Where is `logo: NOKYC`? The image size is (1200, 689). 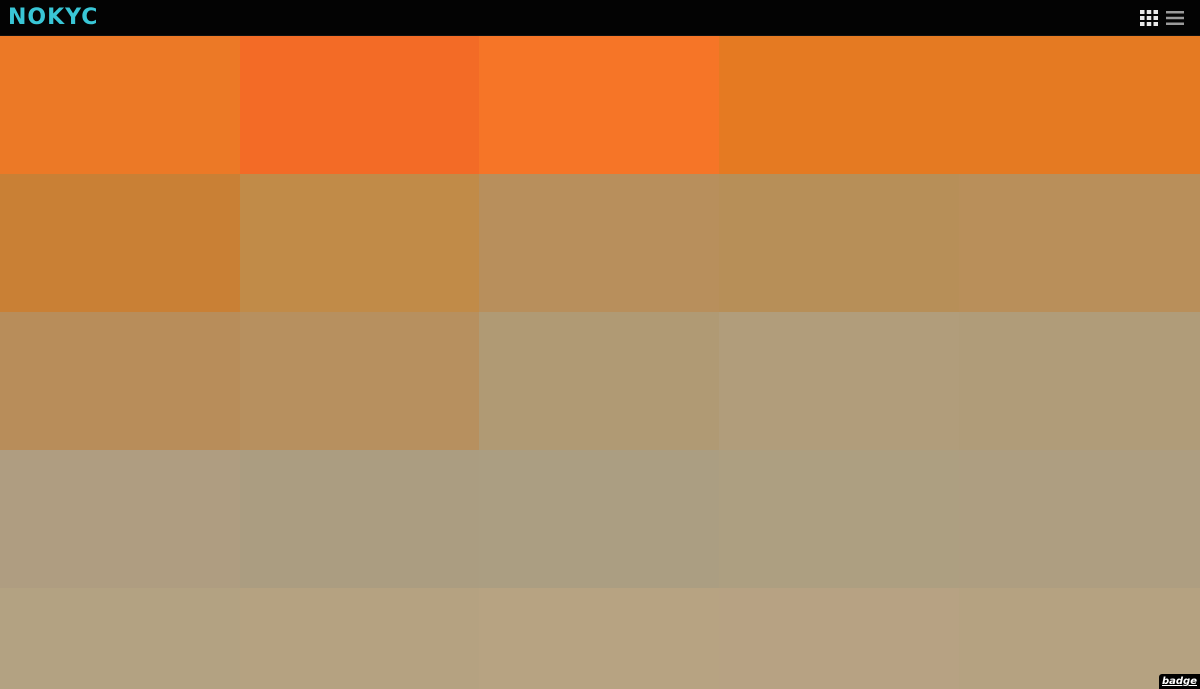 logo: NOKYC is located at coordinates (53, 18).